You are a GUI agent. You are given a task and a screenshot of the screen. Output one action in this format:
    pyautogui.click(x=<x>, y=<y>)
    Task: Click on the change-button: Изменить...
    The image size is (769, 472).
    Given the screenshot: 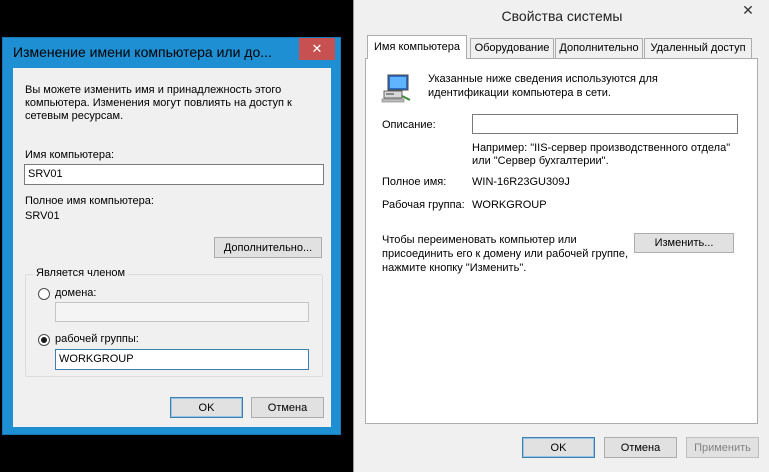 What is the action you would take?
    pyautogui.click(x=684, y=243)
    